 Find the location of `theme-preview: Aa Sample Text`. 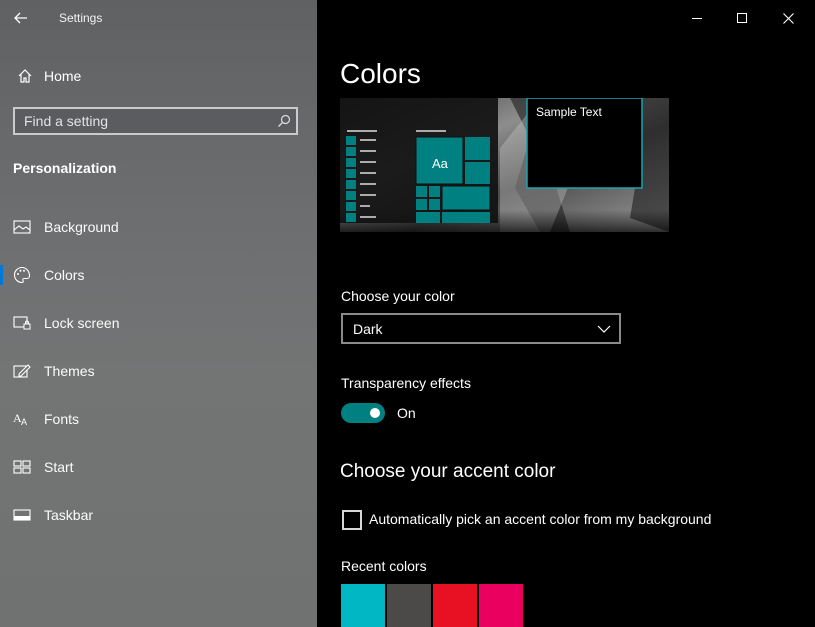

theme-preview: Aa Sample Text is located at coordinates (504, 165).